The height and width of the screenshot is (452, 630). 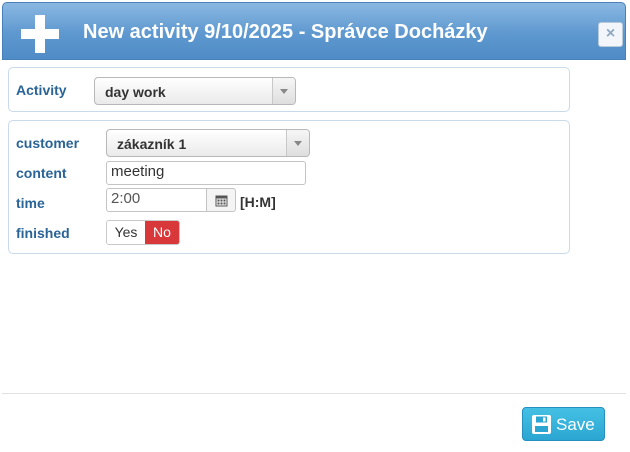 What do you see at coordinates (126, 232) in the screenshot?
I see `finished-yes-option: Yes` at bounding box center [126, 232].